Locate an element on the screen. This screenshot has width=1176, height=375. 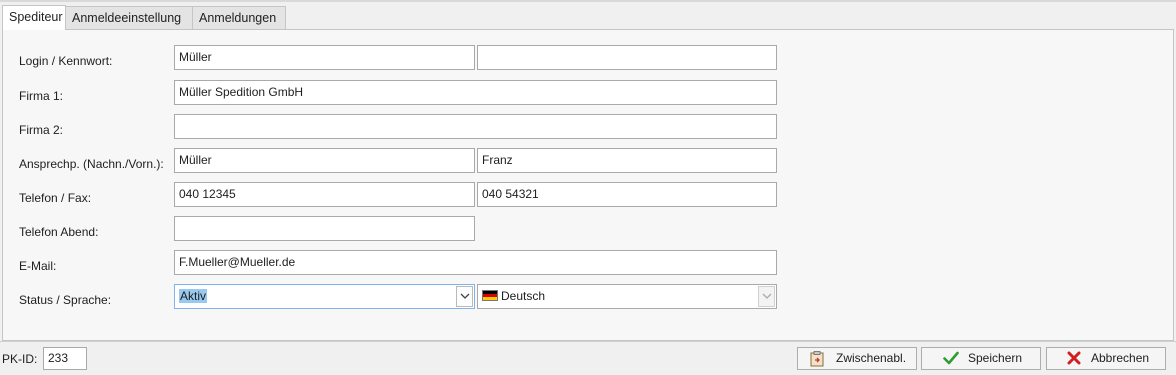
firma1-label: Firma 1: is located at coordinates (41, 96).